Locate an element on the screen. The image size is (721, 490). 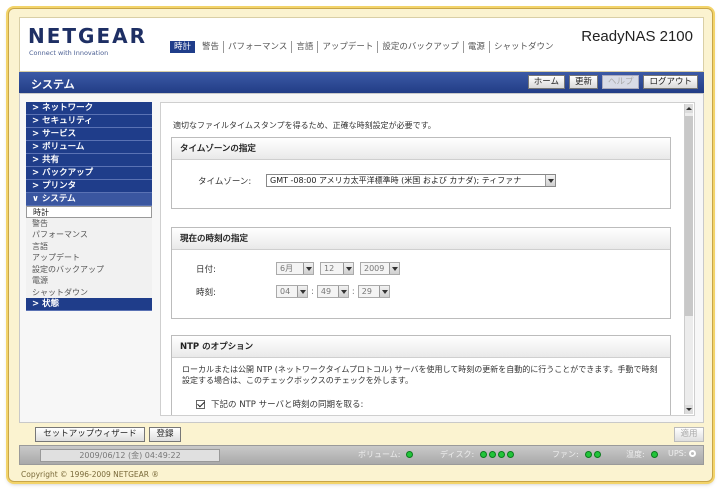
year-select: 2009 is located at coordinates (380, 268).